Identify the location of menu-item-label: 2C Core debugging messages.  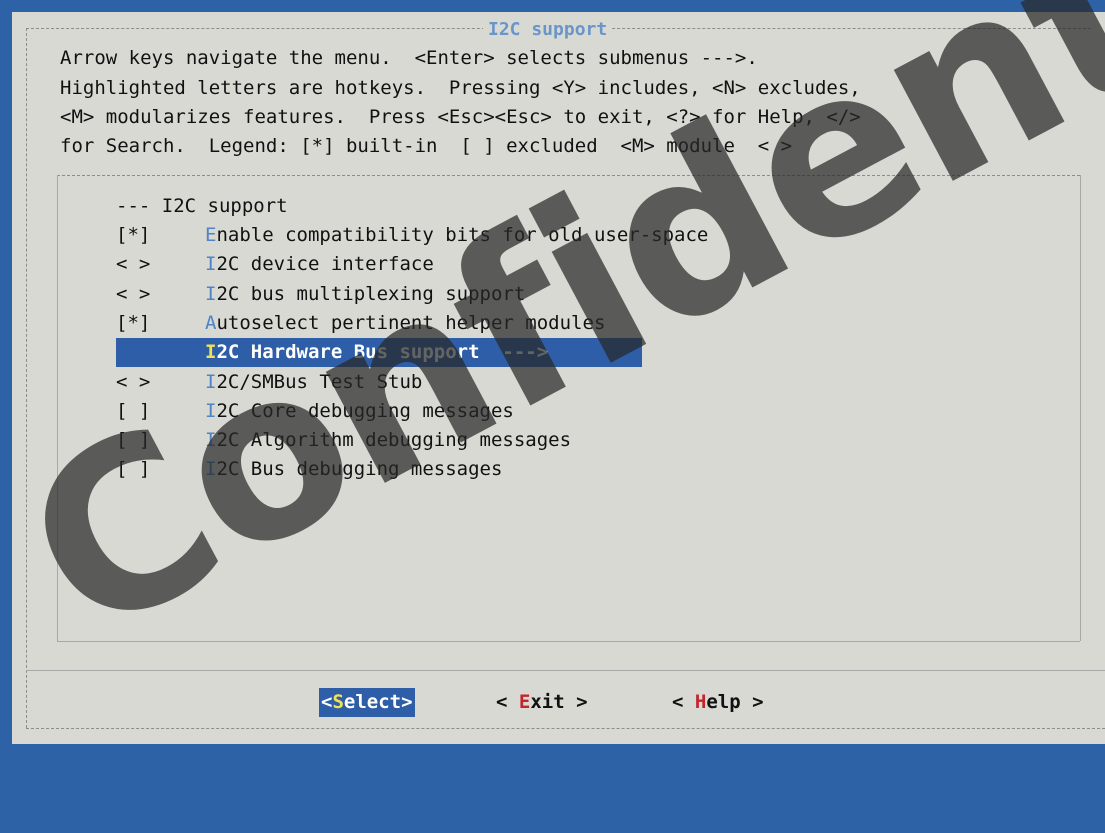
(365, 411).